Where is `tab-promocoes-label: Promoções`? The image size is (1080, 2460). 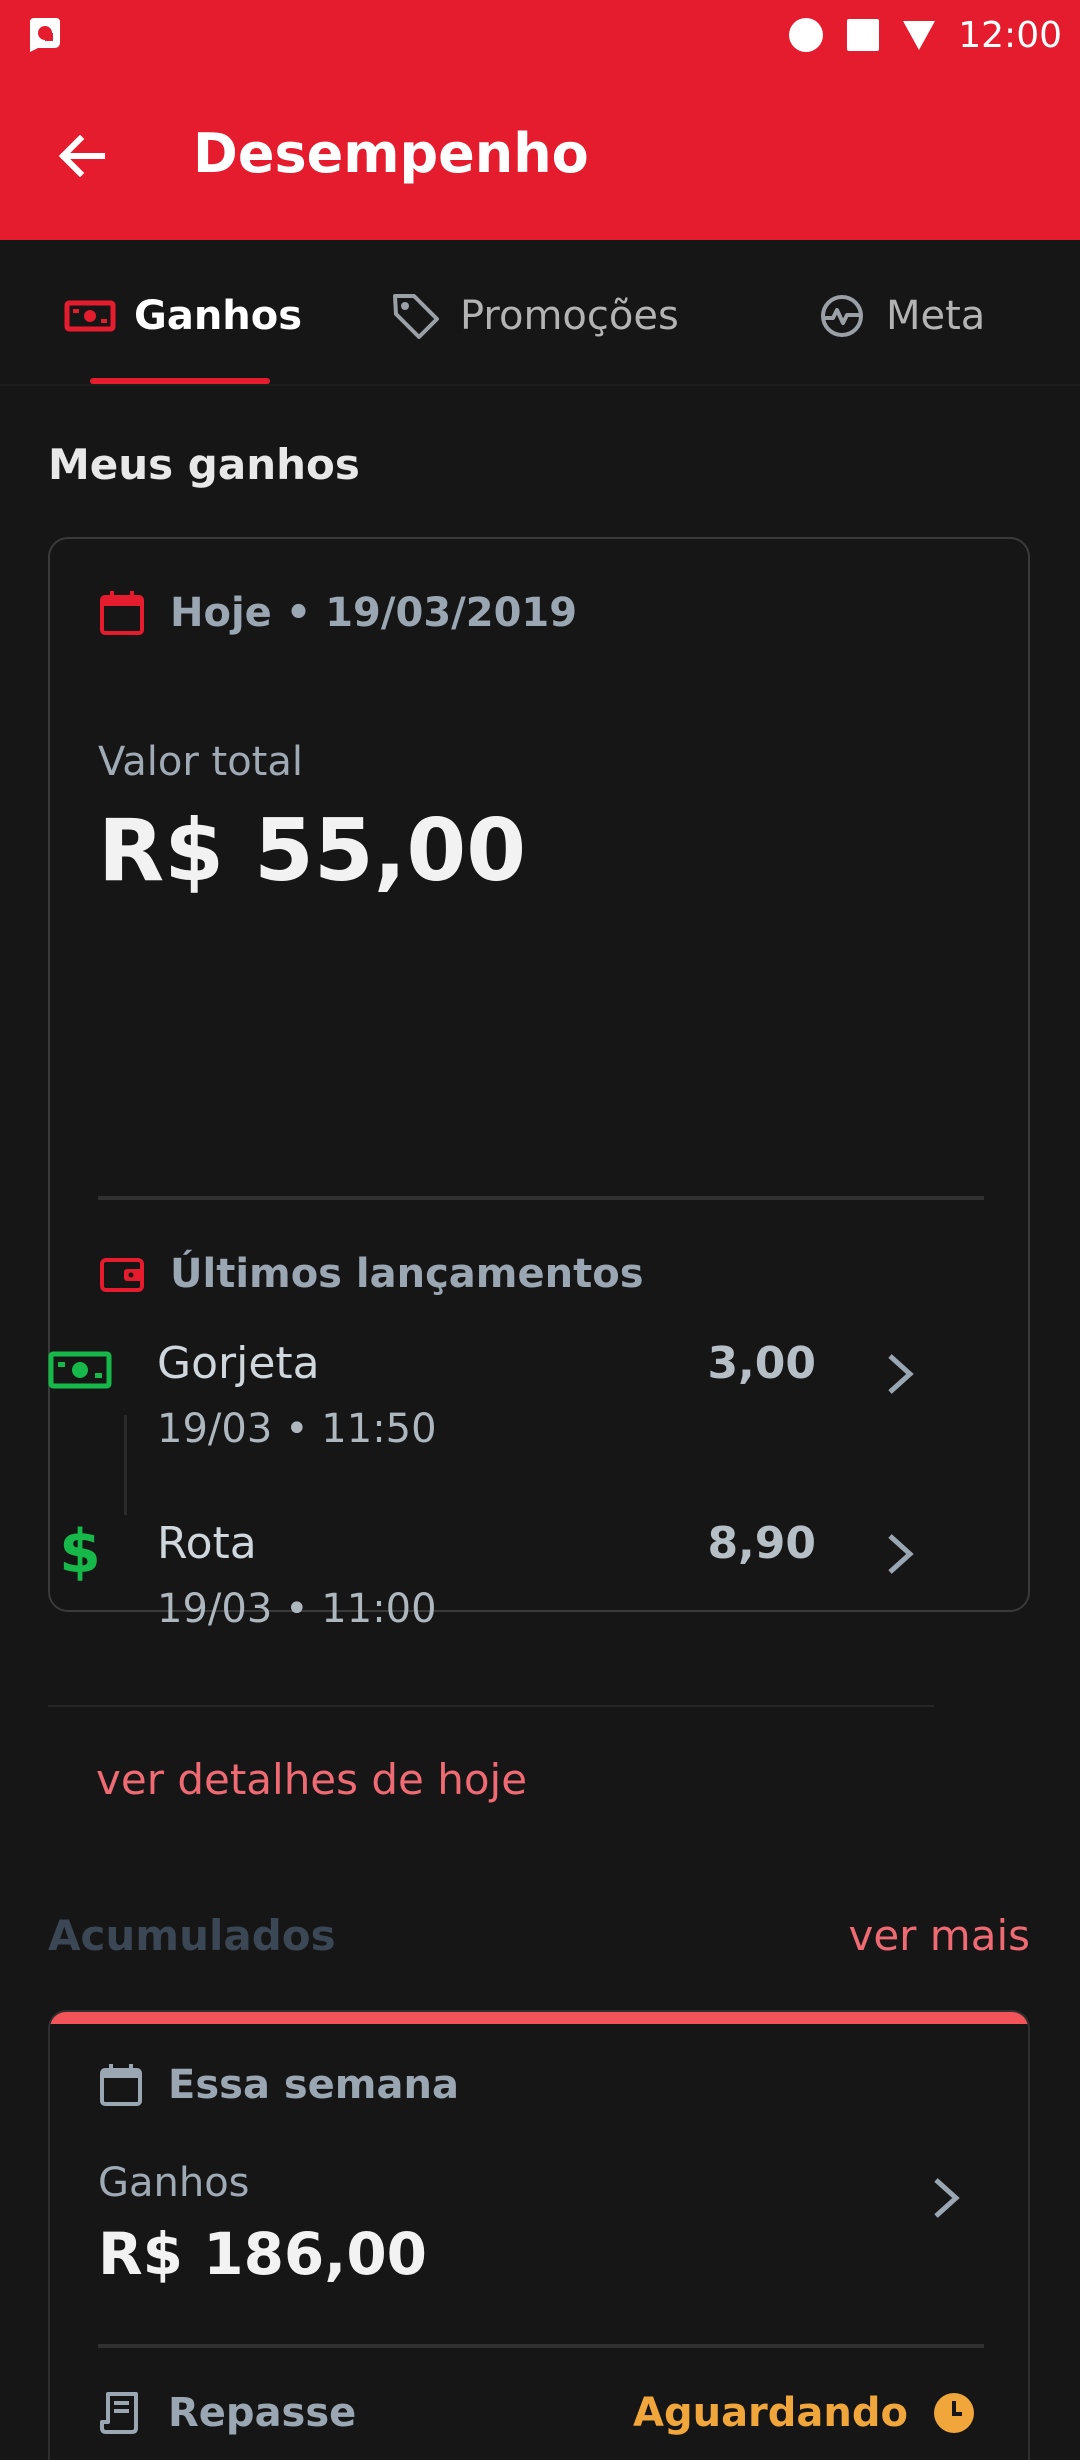 tab-promocoes-label: Promoções is located at coordinates (569, 316).